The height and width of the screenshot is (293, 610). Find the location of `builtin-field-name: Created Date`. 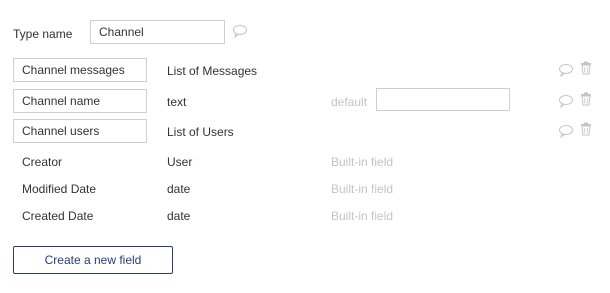

builtin-field-name: Created Date is located at coordinates (58, 216).